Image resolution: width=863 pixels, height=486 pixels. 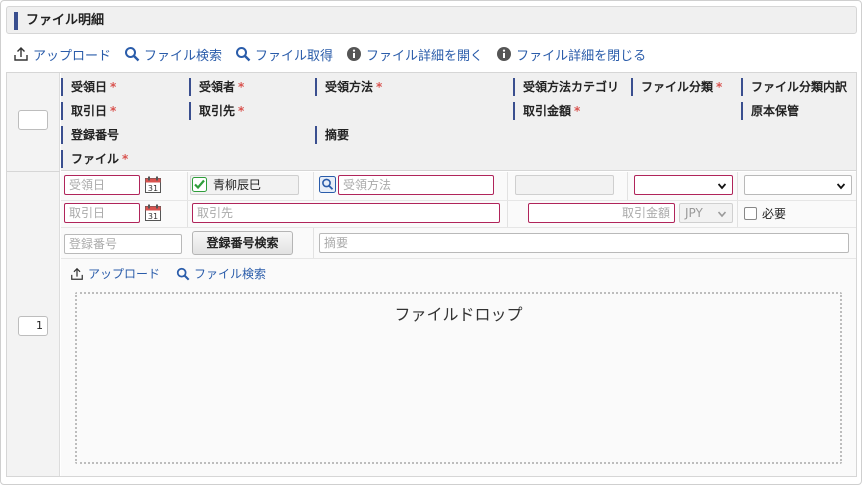 I want to click on registration-number-input: 登録番号, so click(x=123, y=244).